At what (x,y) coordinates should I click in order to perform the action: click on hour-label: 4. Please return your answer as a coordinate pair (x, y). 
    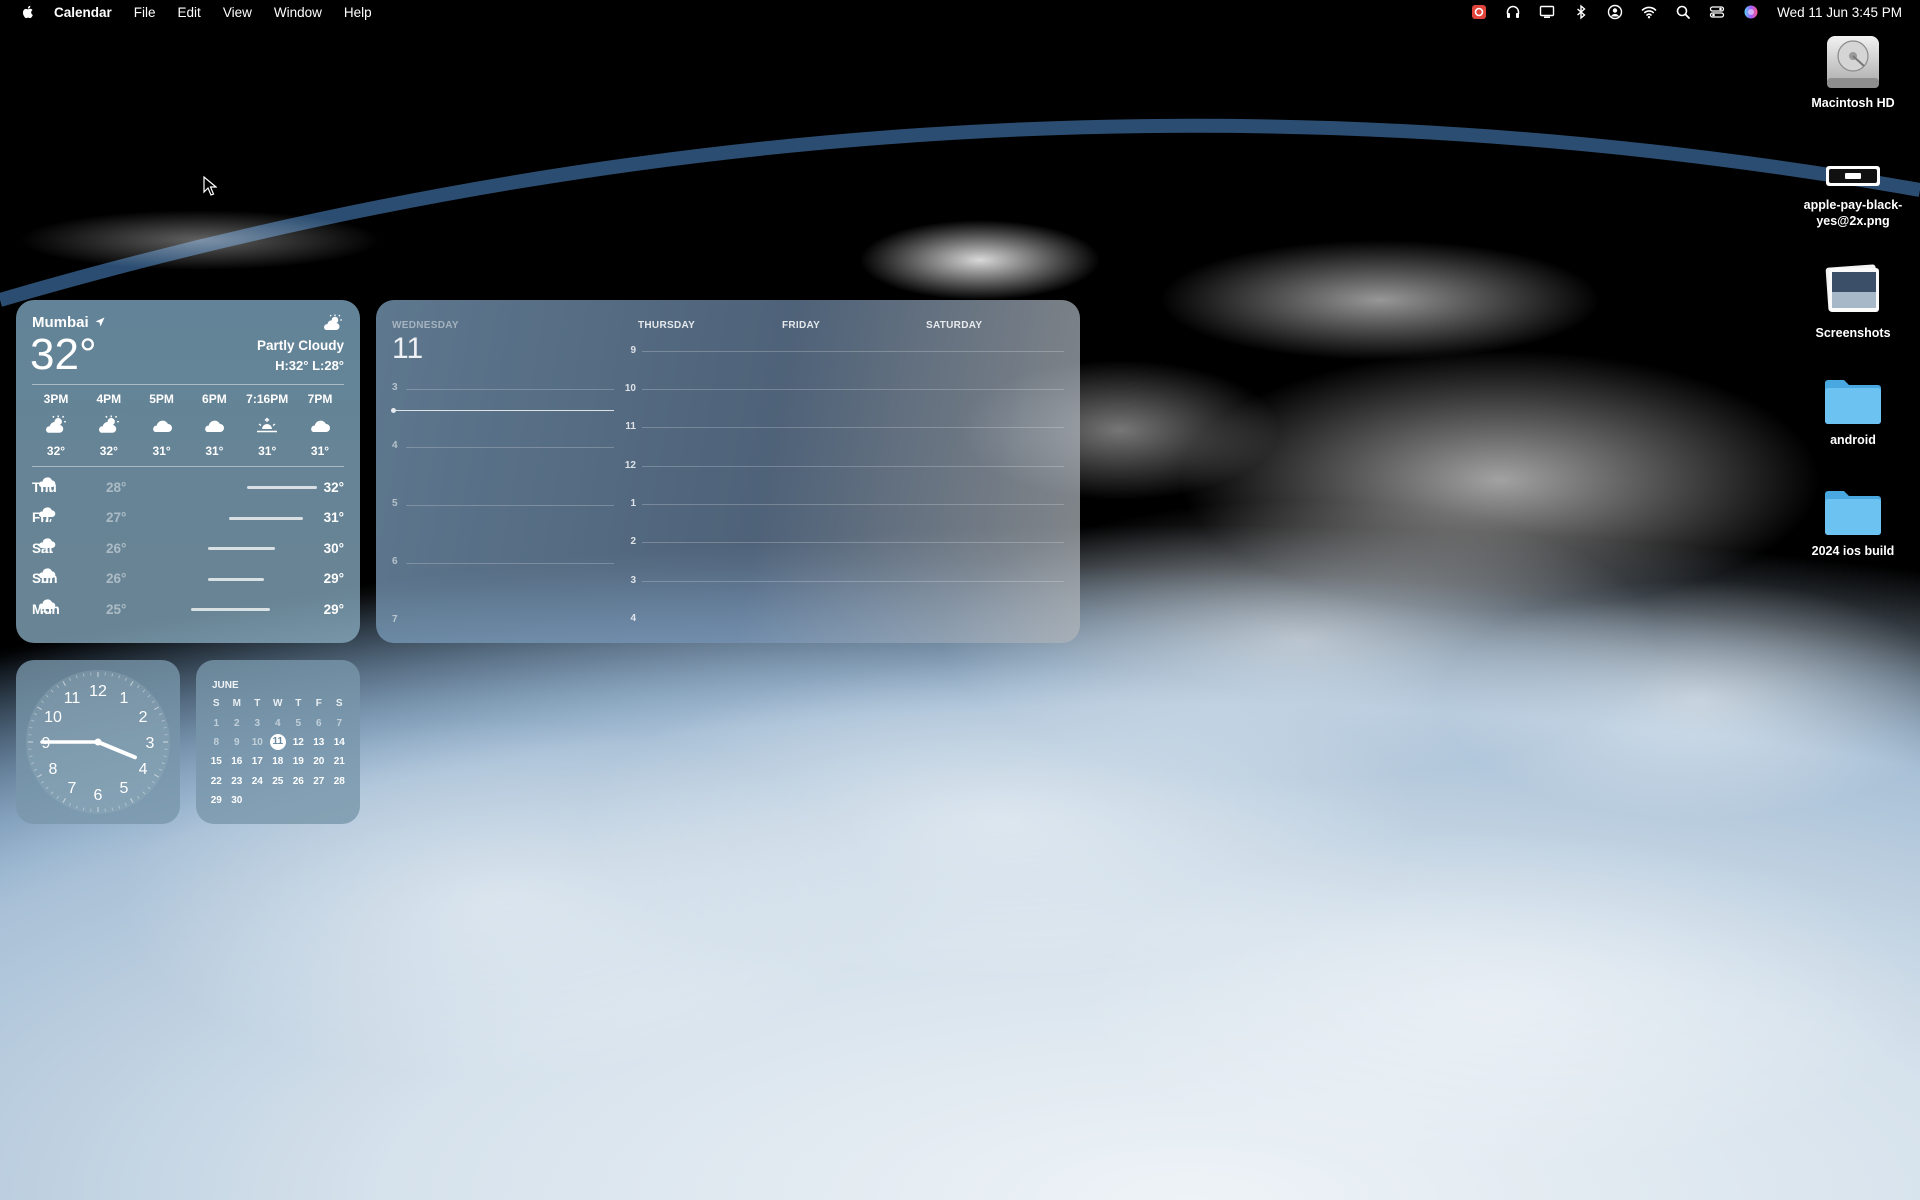
    Looking at the image, I should click on (633, 618).